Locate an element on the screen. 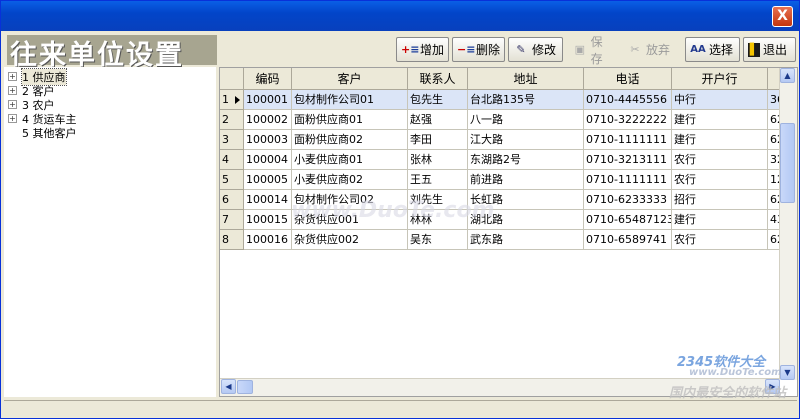 The image size is (800, 419). add-button: +≡ 增加 is located at coordinates (422, 49).